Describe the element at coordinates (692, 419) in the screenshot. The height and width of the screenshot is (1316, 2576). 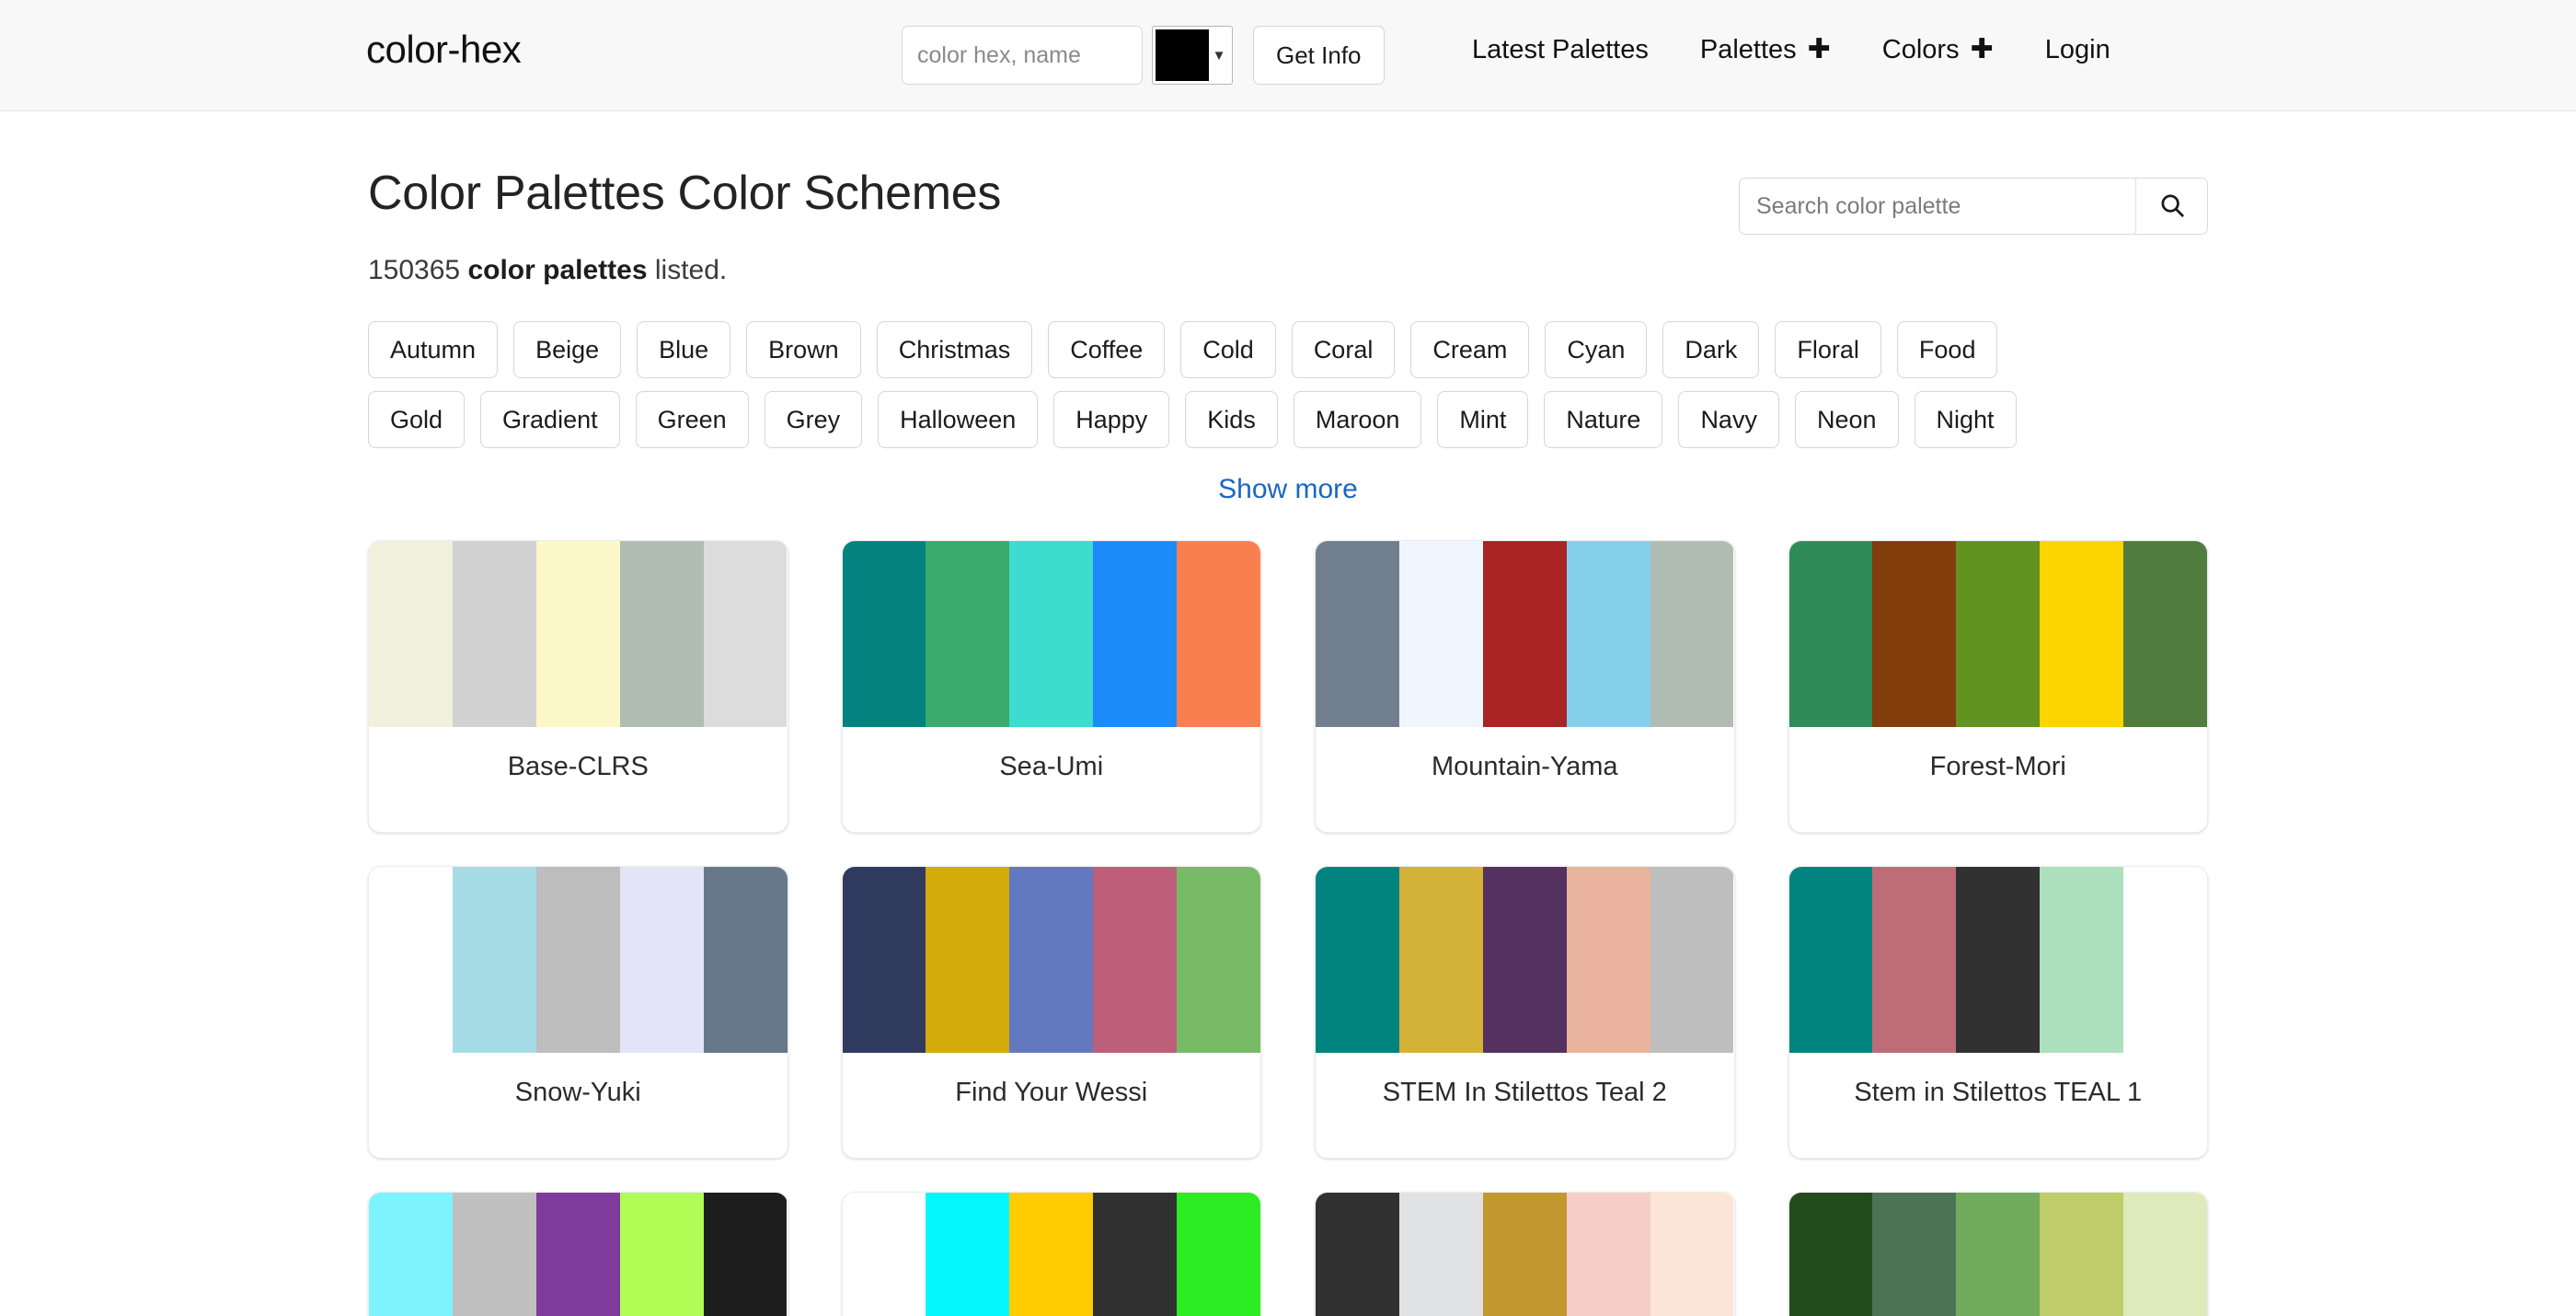
I see `tag-chip-green: Green` at that location.